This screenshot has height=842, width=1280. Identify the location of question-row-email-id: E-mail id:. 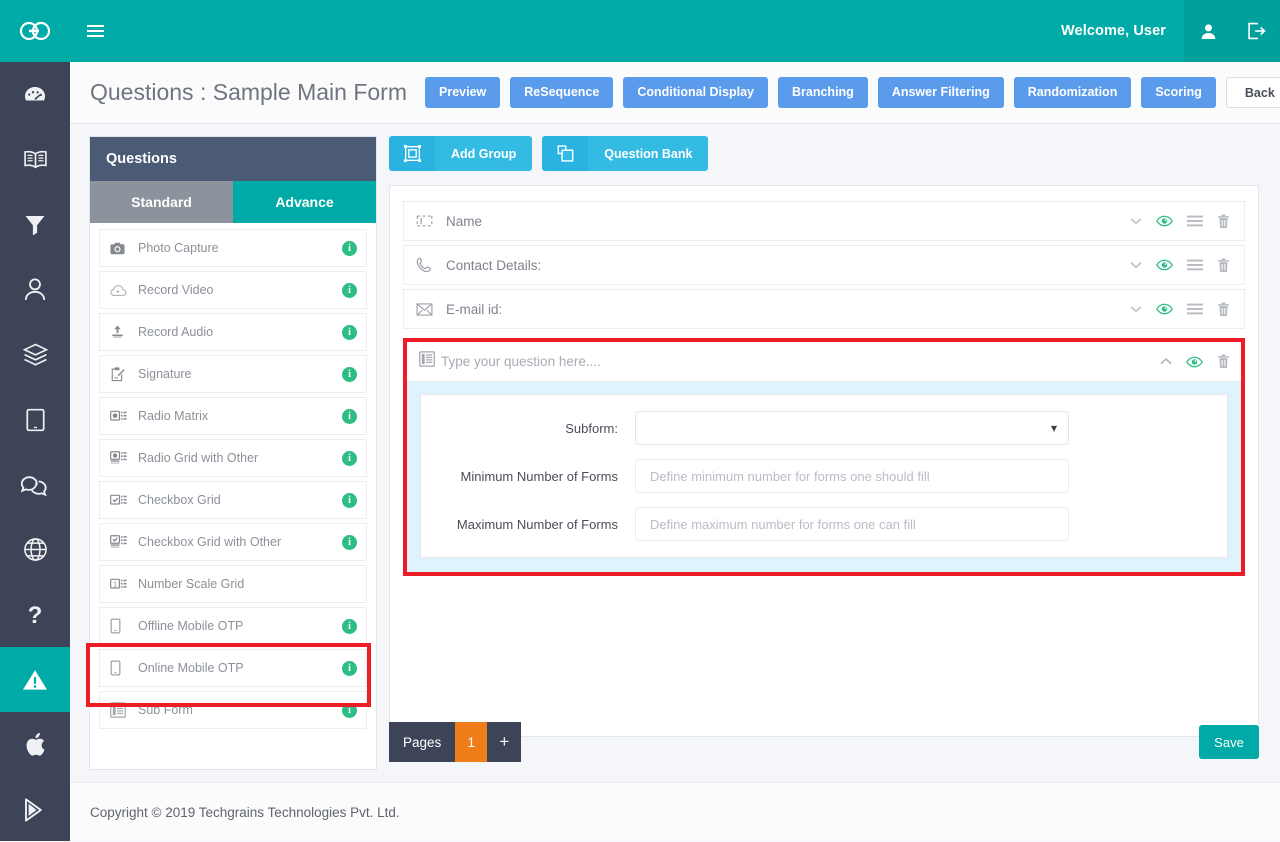
(824, 309).